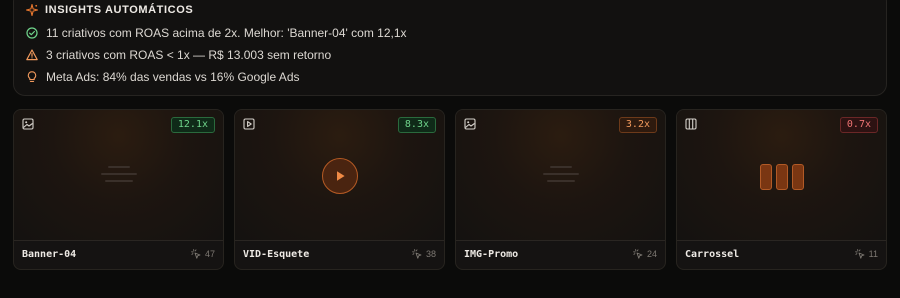 The width and height of the screenshot is (900, 298). I want to click on creative-name: VID-Esquete, so click(276, 254).